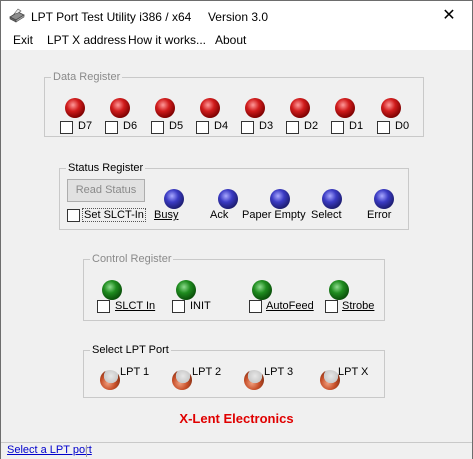  I want to click on data-led-d6, so click(120, 108).